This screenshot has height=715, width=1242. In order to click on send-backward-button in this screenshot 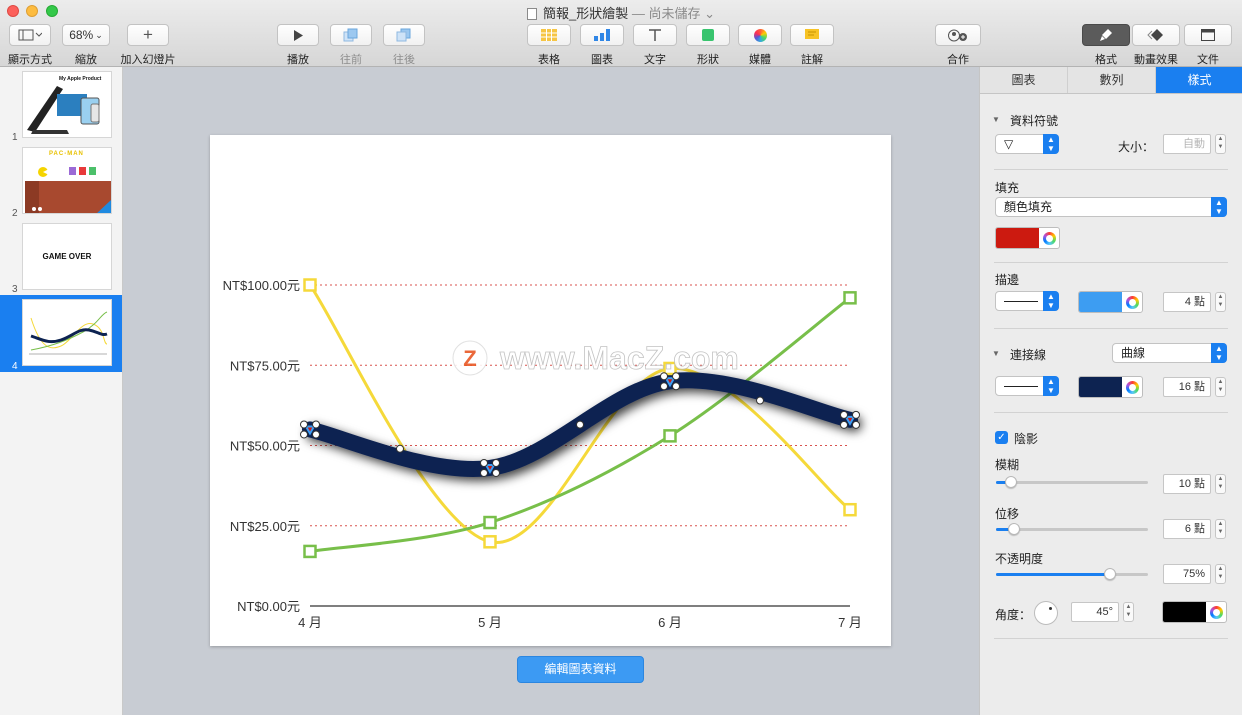, I will do `click(404, 35)`.